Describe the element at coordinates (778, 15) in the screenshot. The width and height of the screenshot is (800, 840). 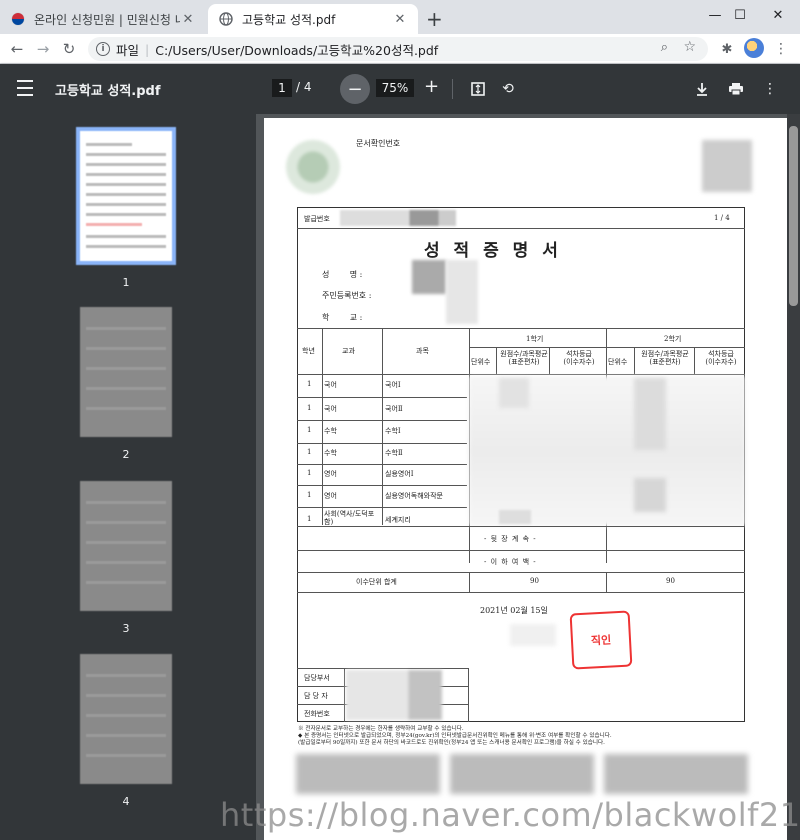
I see `window-close-icon: ✕` at that location.